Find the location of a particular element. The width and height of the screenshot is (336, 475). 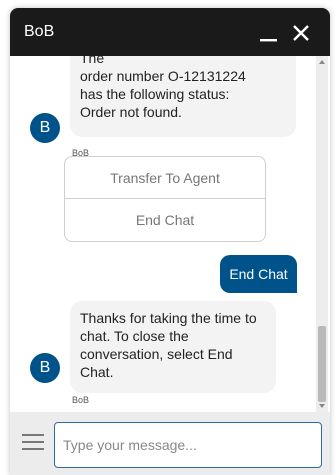

message-input is located at coordinates (188, 445).